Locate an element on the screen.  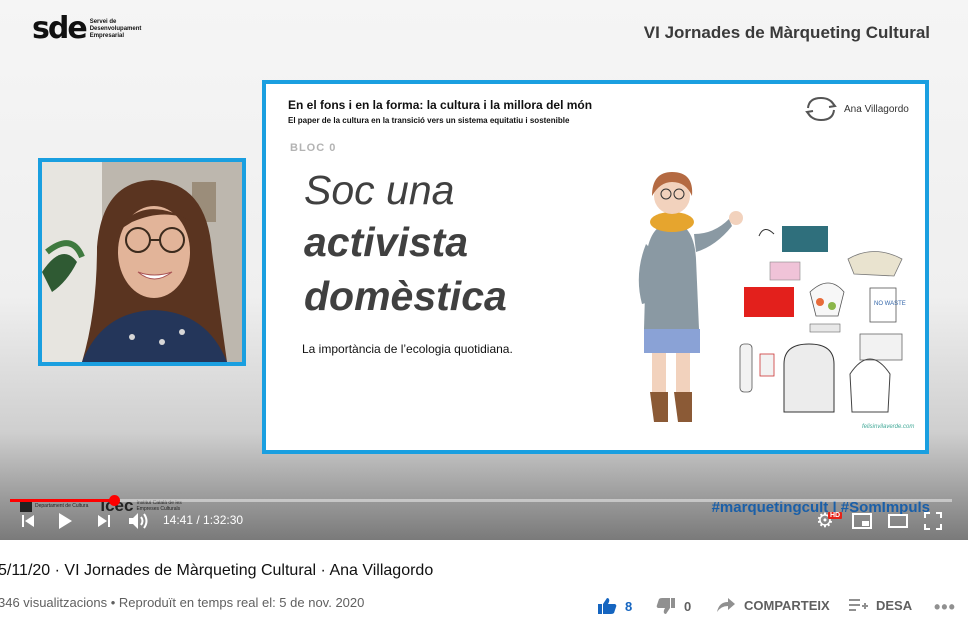
previous-button is located at coordinates (28, 521).